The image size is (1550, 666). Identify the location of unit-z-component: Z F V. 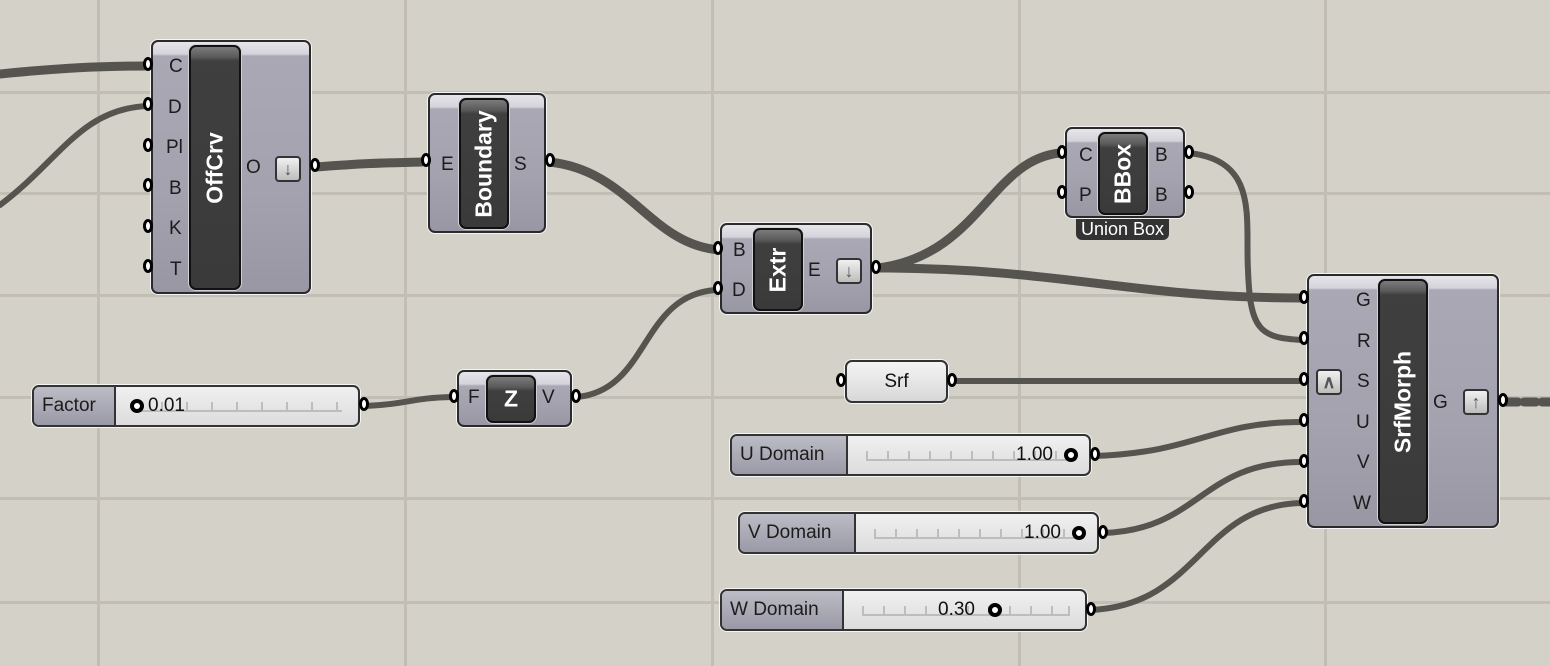
(514, 398).